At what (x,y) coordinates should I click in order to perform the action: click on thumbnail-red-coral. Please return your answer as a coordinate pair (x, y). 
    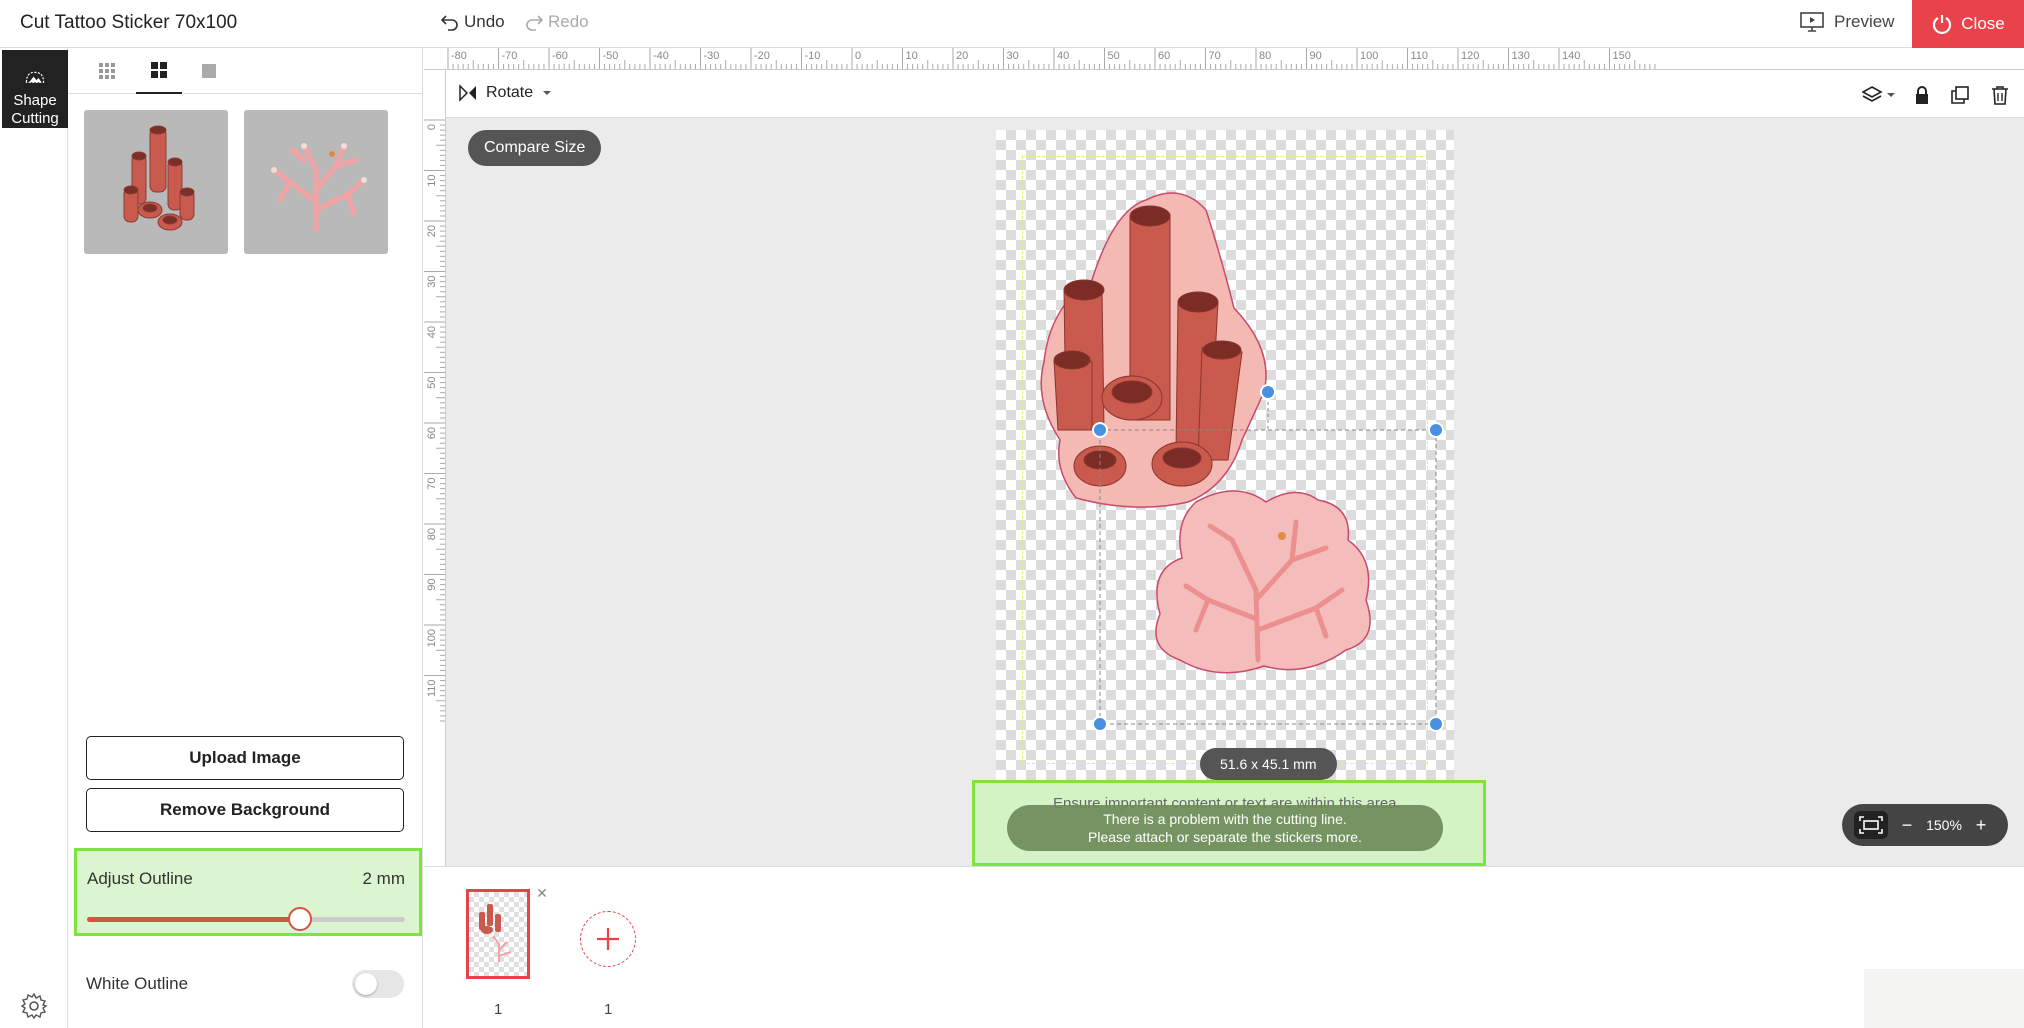
    Looking at the image, I should click on (156, 182).